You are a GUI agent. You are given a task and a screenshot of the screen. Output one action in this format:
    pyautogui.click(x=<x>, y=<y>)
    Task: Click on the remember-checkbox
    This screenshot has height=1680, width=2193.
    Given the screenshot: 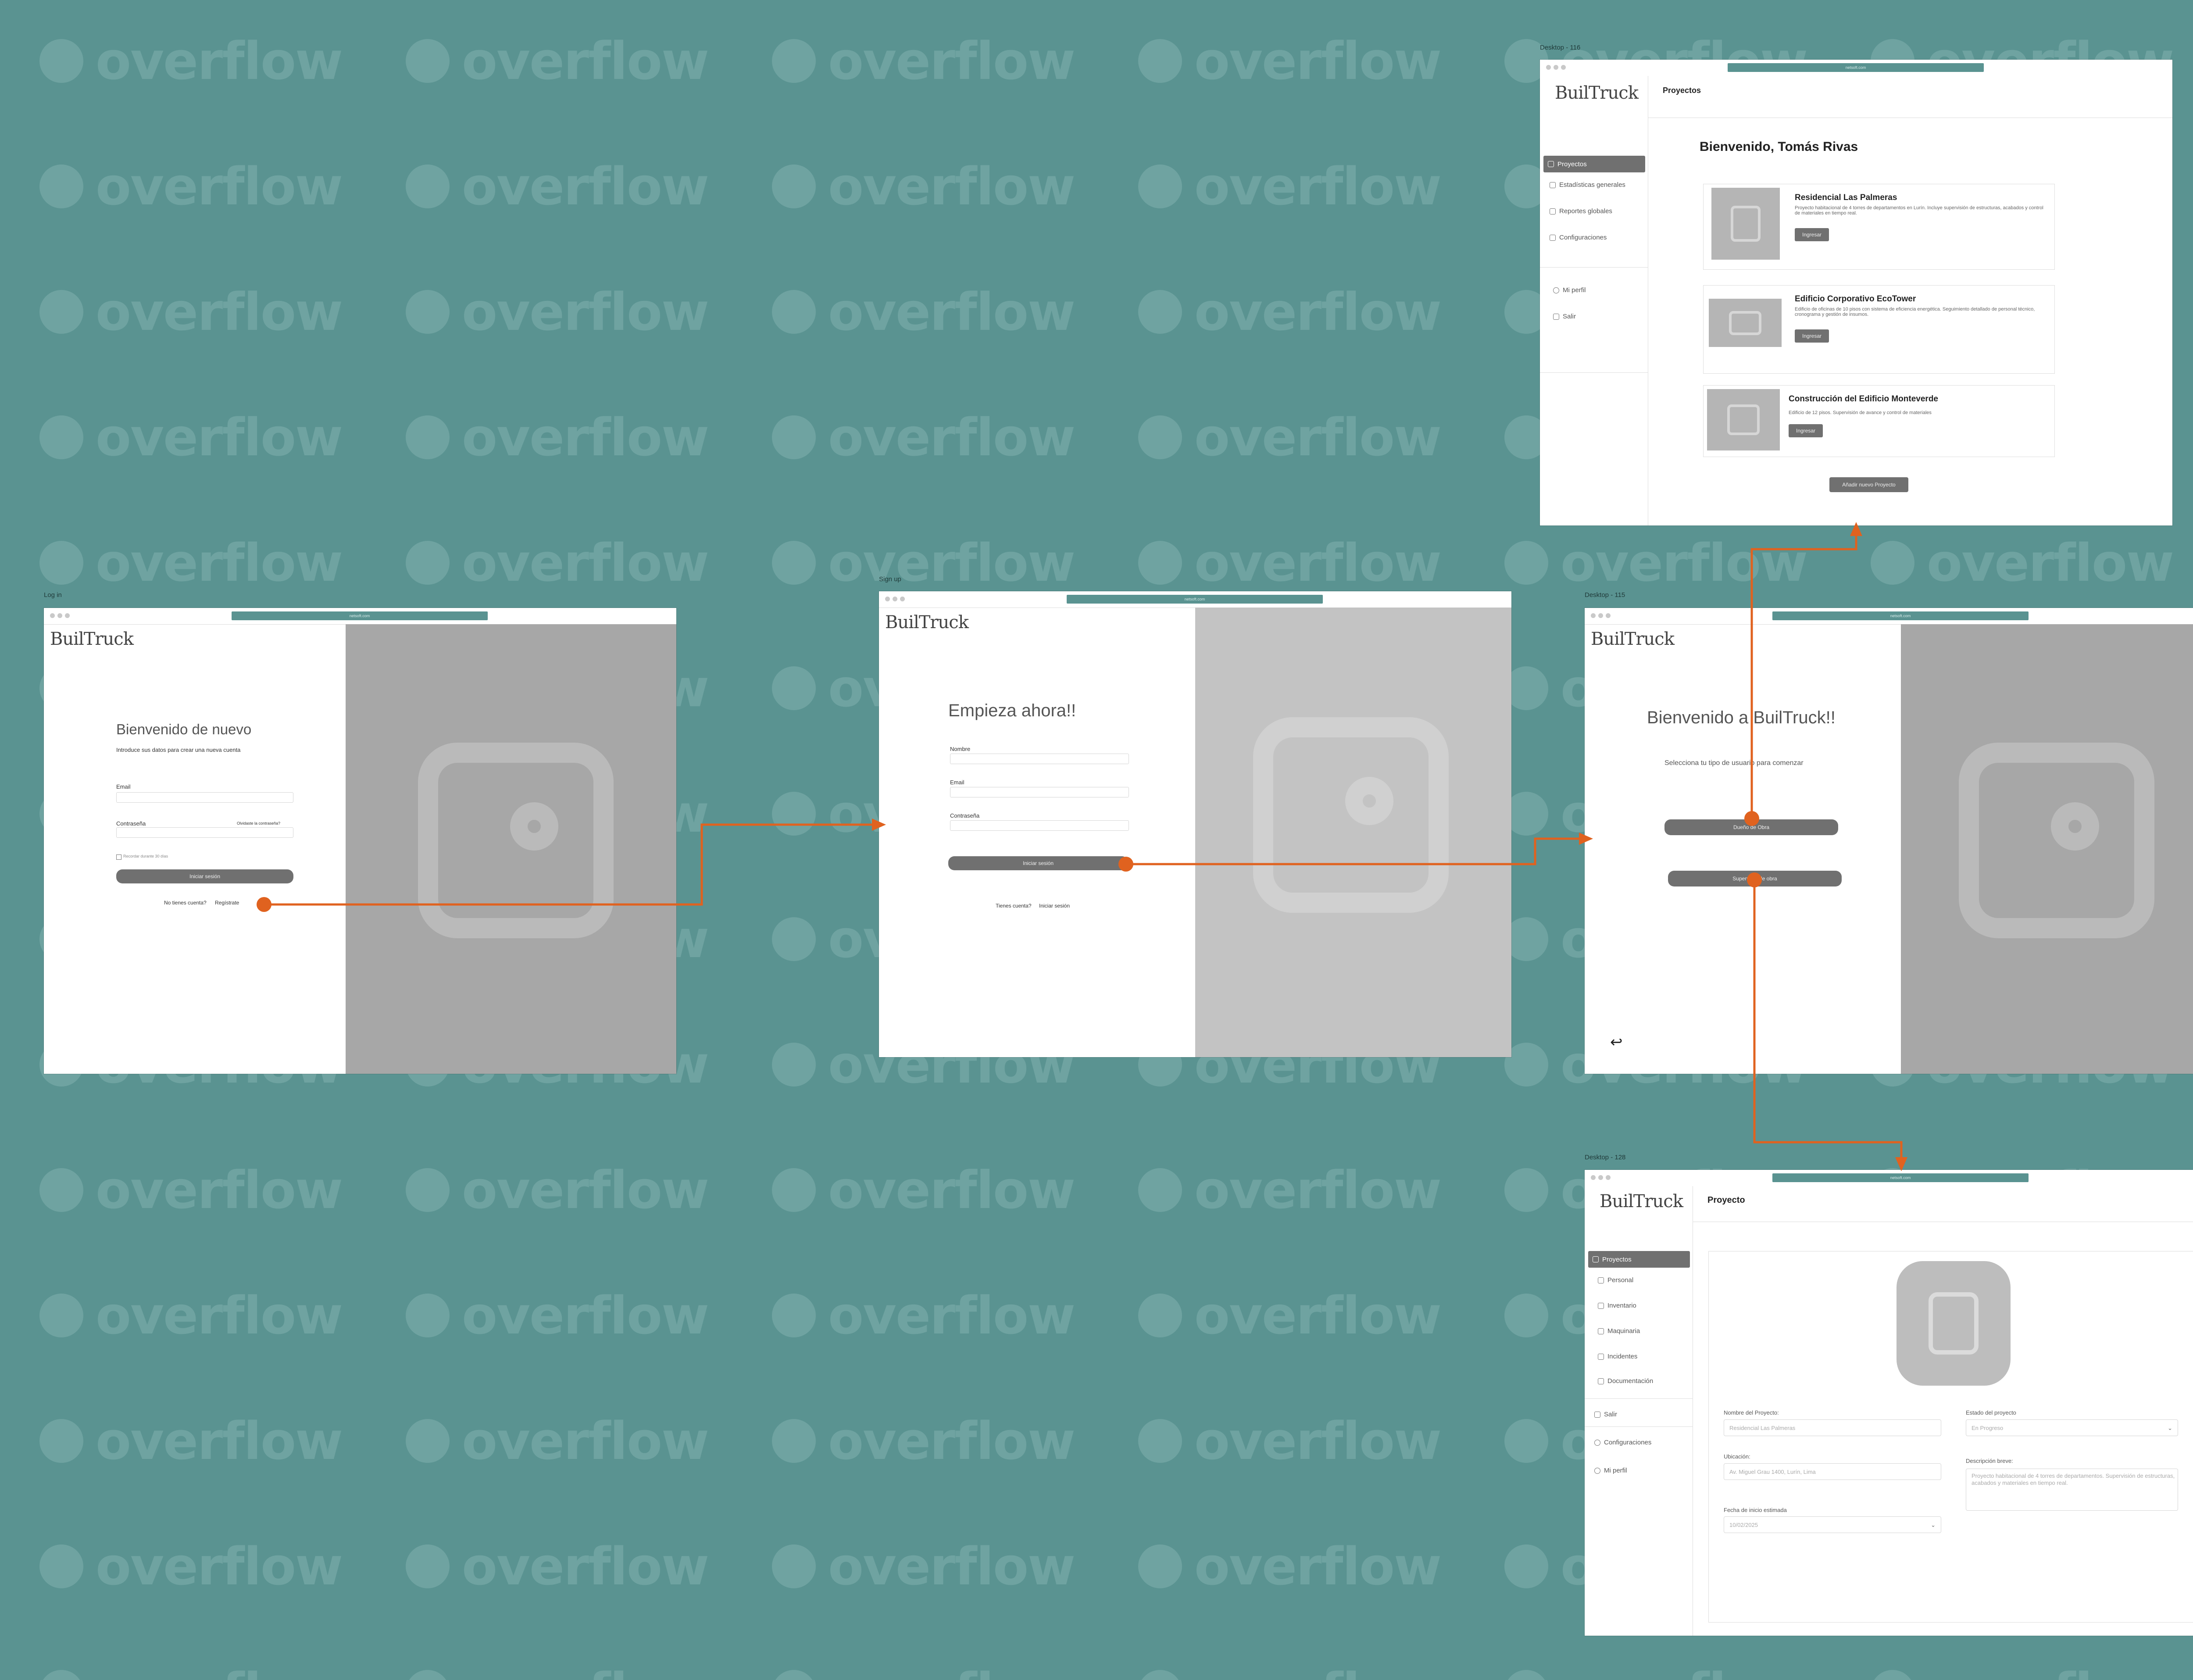 What is the action you would take?
    pyautogui.click(x=118, y=857)
    